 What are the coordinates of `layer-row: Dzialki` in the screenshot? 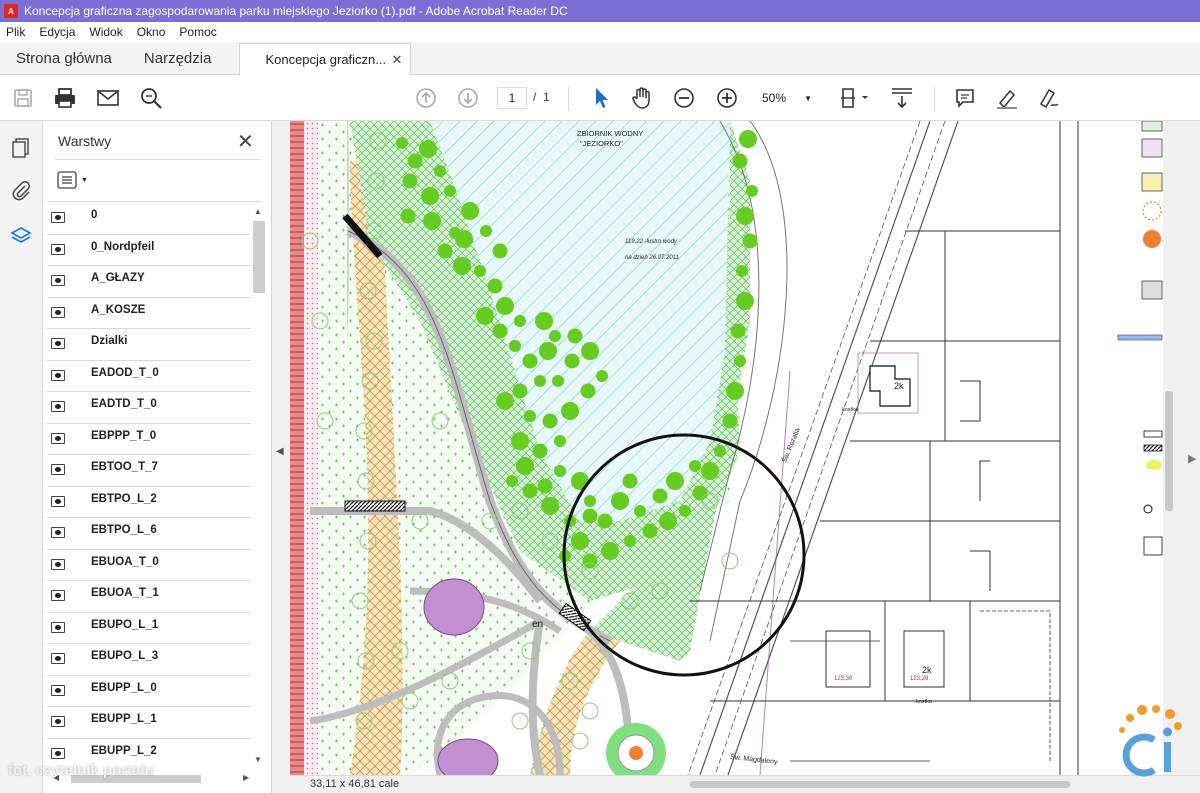 It's located at (149, 345).